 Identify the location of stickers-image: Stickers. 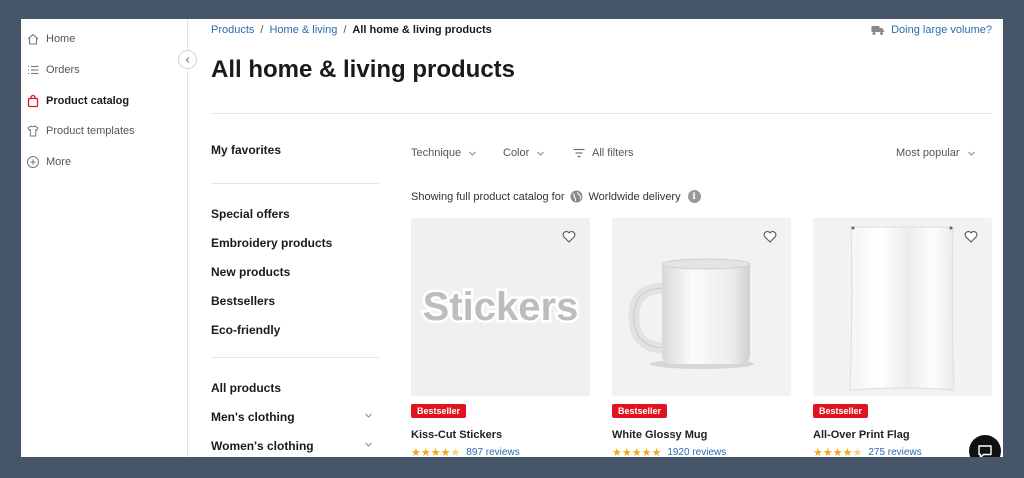
(500, 307).